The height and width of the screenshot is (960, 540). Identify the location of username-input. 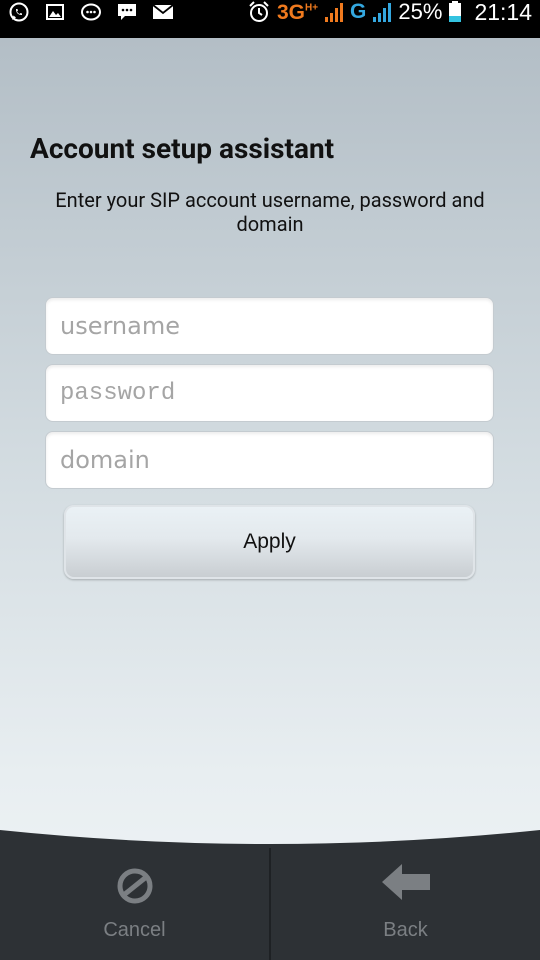
(269, 326).